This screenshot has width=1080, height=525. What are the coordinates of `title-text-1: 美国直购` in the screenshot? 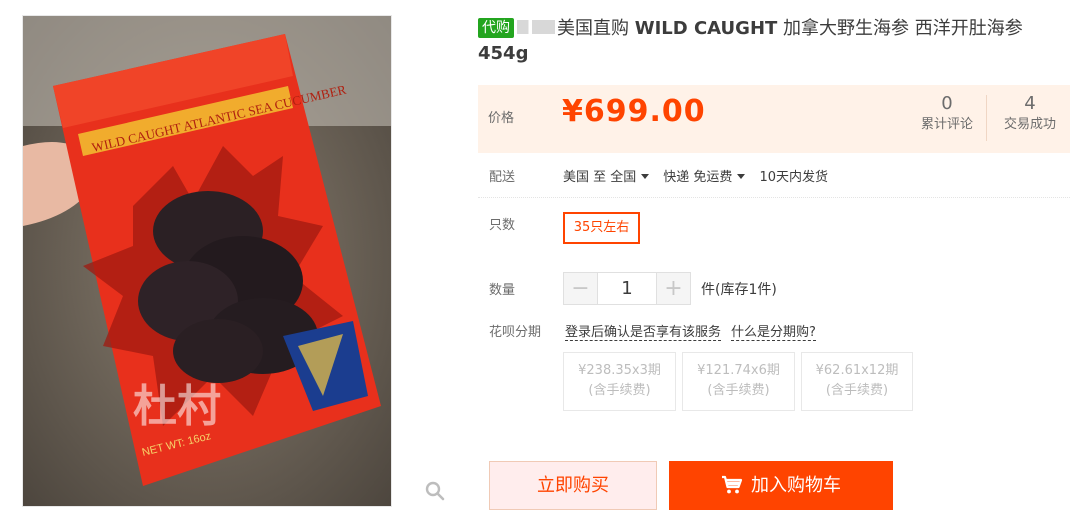 It's located at (596, 28).